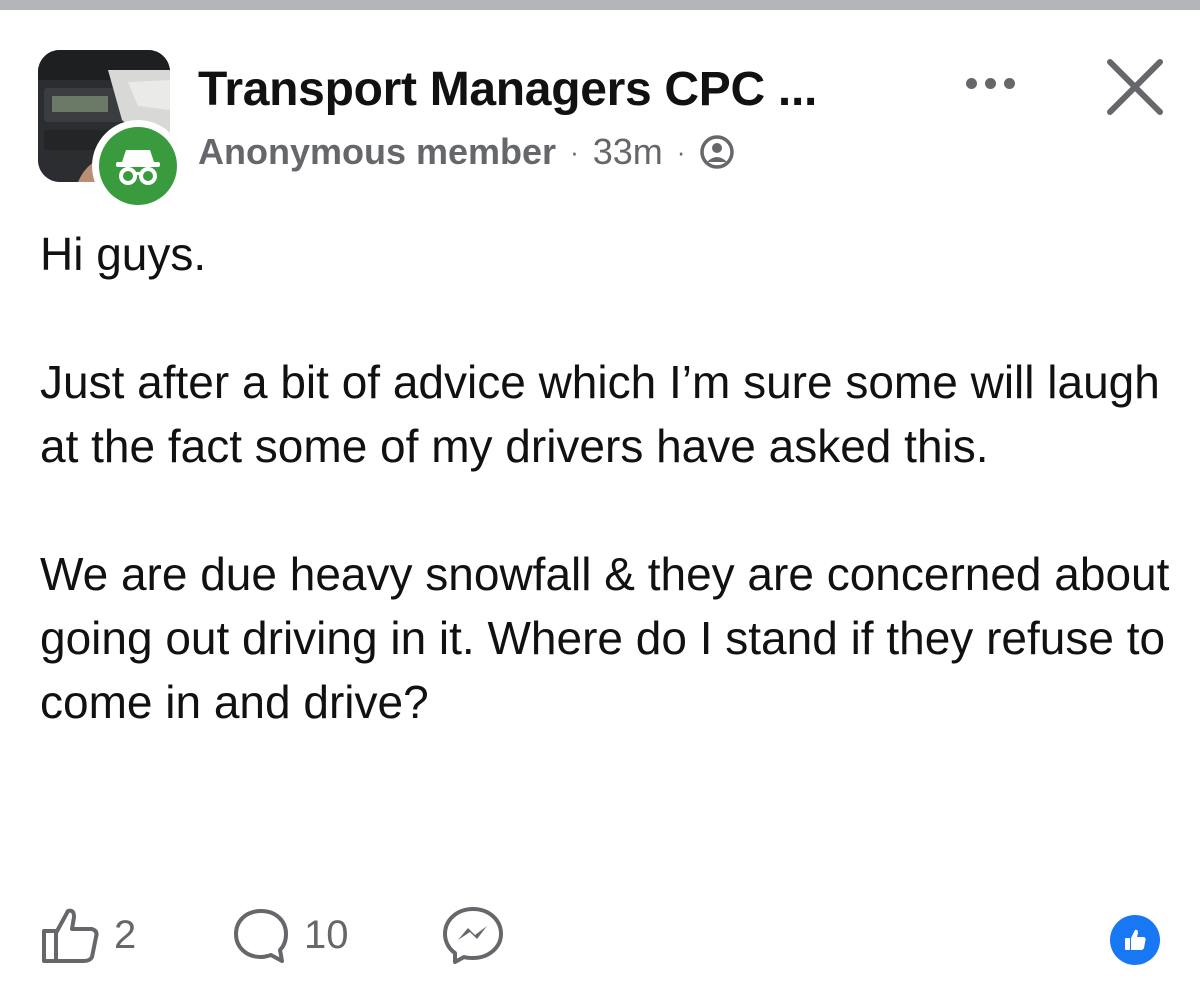 This screenshot has width=1200, height=986. Describe the element at coordinates (971, 83) in the screenshot. I see `more-horizontal-icon` at that location.